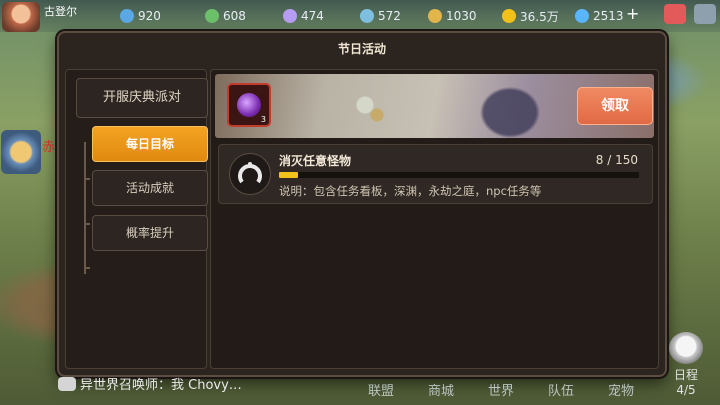  What do you see at coordinates (441, 389) in the screenshot?
I see `nav-shop: 商城` at bounding box center [441, 389].